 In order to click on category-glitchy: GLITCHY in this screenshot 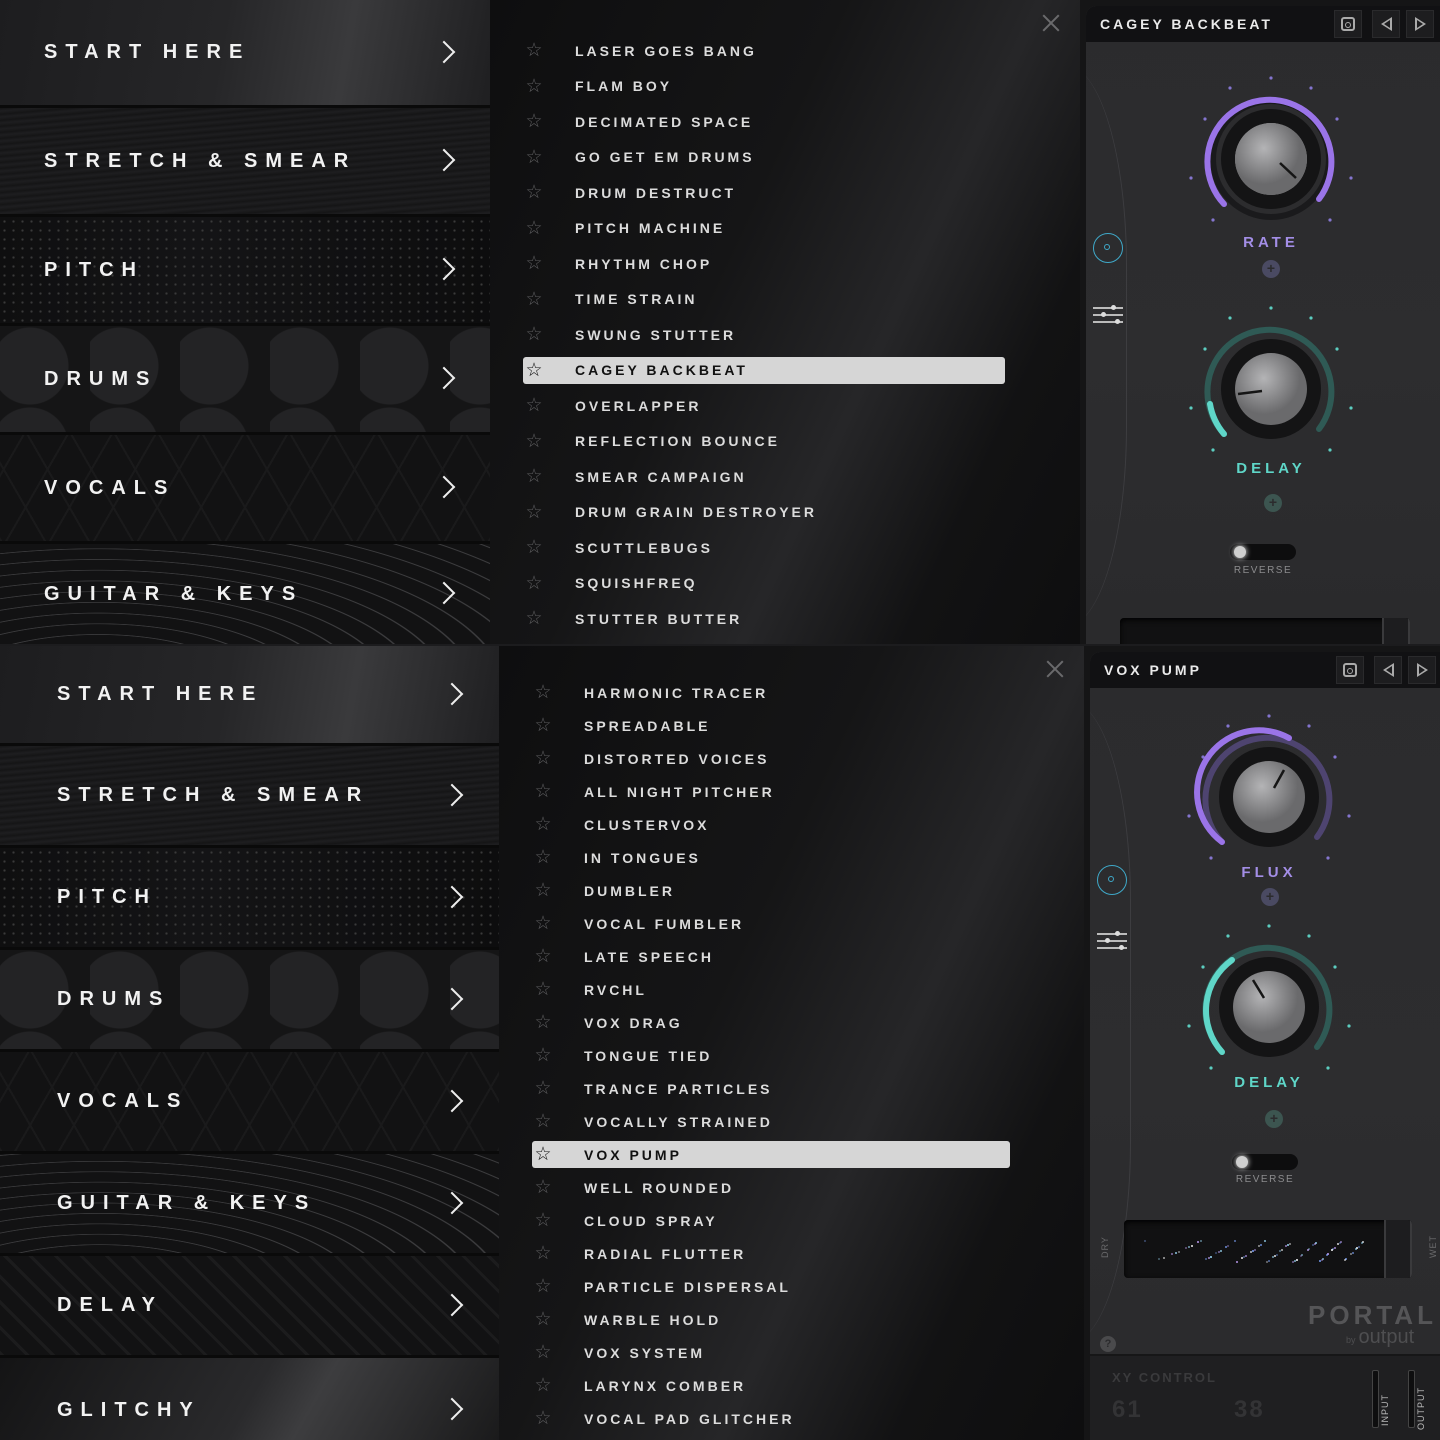, I will do `click(249, 1399)`.